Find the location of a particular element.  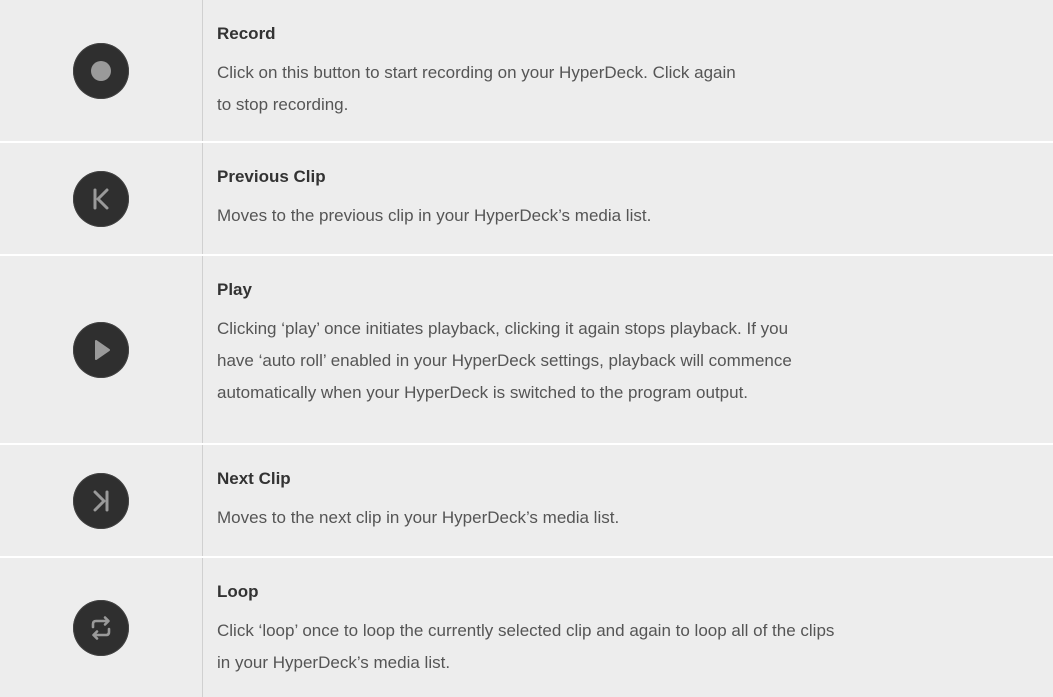

previous-clip-icon is located at coordinates (101, 198).